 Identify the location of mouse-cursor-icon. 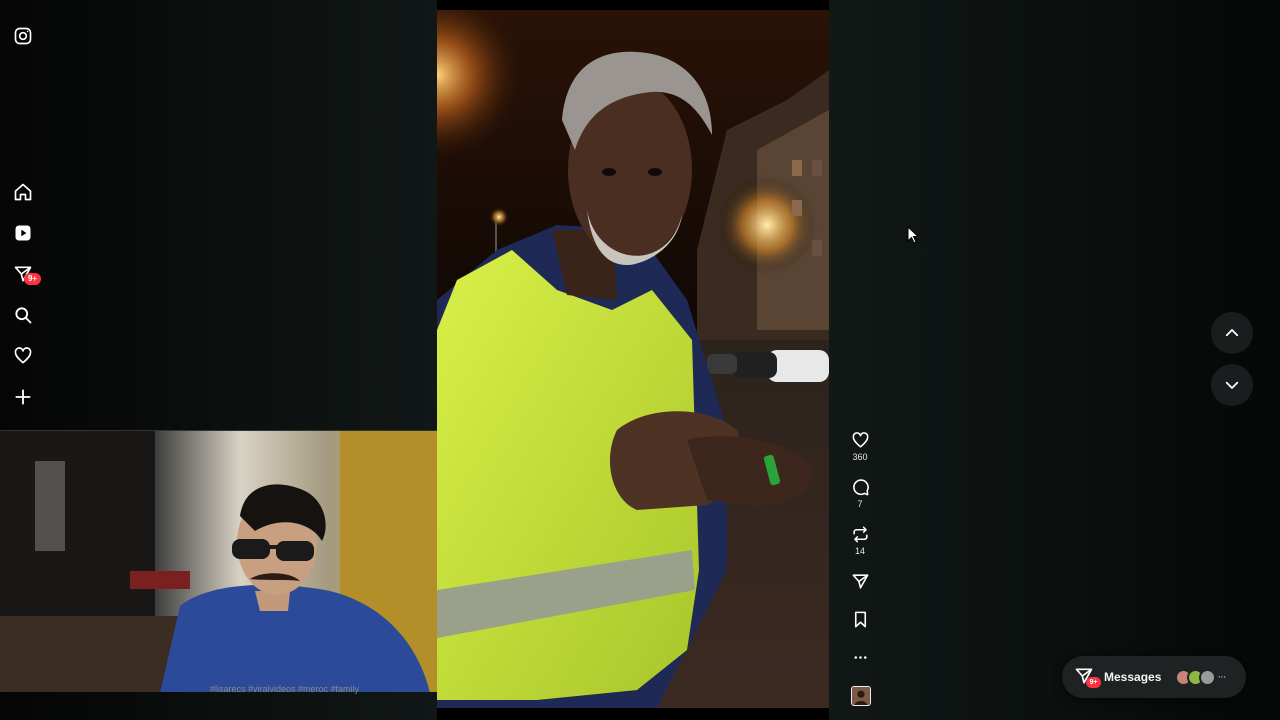
(913, 235).